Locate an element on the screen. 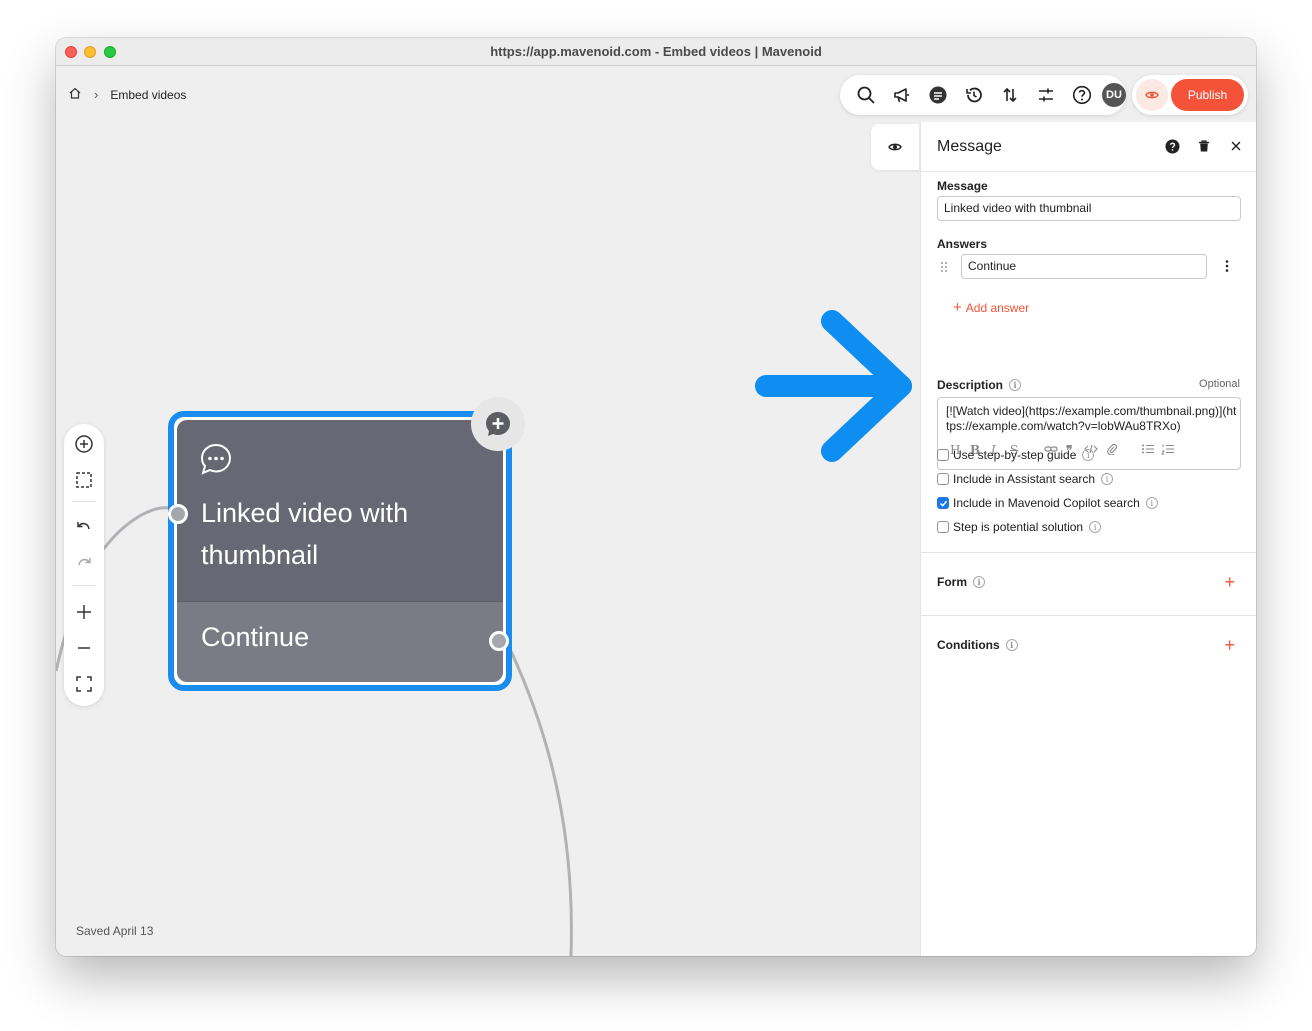 The width and height of the screenshot is (1312, 1031). step-by-step-checkbox-row: Use step-by-step guide i is located at coordinates (1016, 455).